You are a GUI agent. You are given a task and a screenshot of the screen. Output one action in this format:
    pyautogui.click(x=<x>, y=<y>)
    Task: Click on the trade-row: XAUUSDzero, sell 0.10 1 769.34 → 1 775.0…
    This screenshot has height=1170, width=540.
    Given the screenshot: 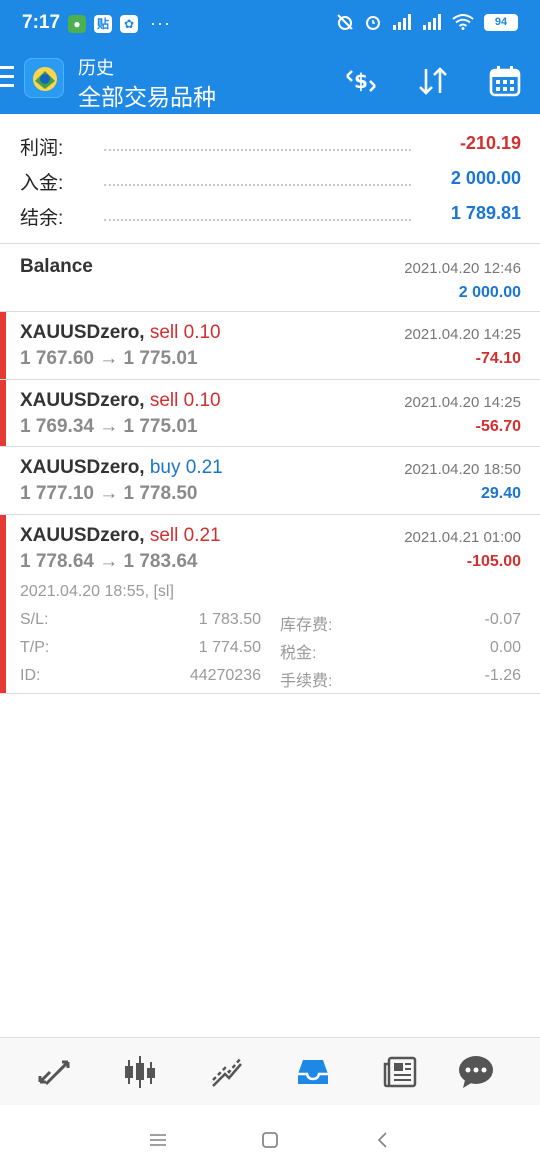 What is the action you would take?
    pyautogui.click(x=270, y=413)
    